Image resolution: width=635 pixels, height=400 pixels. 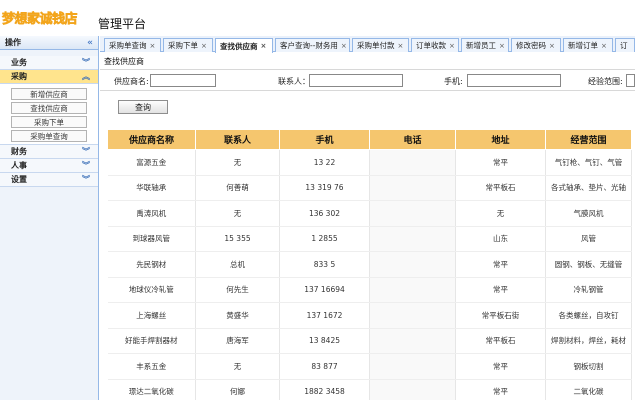 I want to click on tab-order-receipt: 订单收款 ×, so click(x=435, y=45).